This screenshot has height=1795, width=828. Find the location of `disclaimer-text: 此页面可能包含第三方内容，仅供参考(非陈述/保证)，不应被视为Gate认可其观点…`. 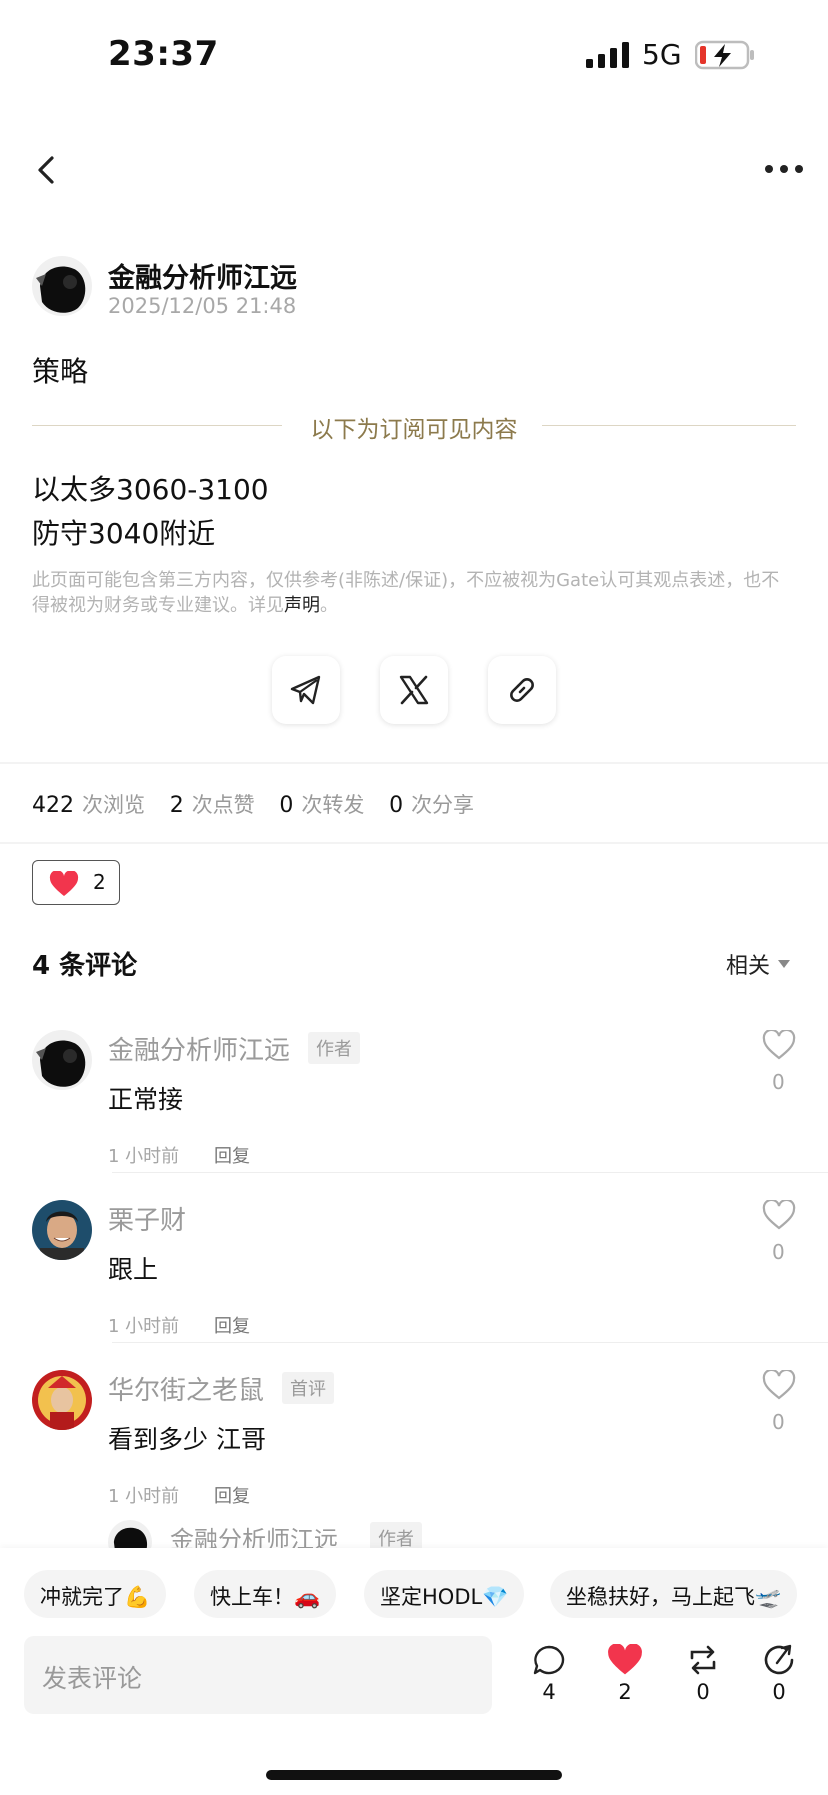

disclaimer-text: 此页面可能包含第三方内容，仅供参考(非陈述/保证)，不应被视为Gate认可其观点… is located at coordinates (406, 593).